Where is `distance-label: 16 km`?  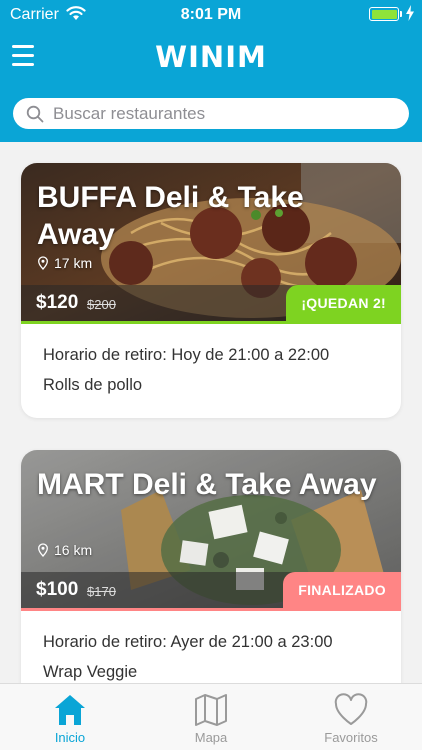
distance-label: 16 km is located at coordinates (73, 550).